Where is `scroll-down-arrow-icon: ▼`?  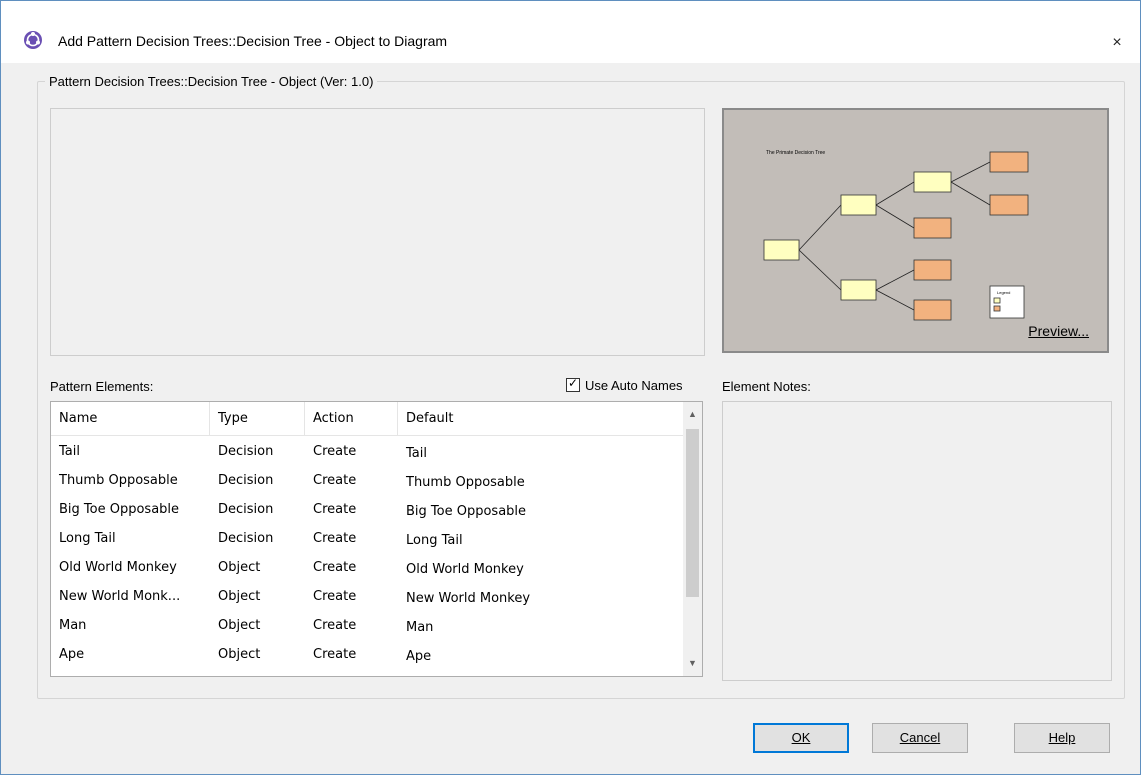 scroll-down-arrow-icon: ▼ is located at coordinates (692, 663).